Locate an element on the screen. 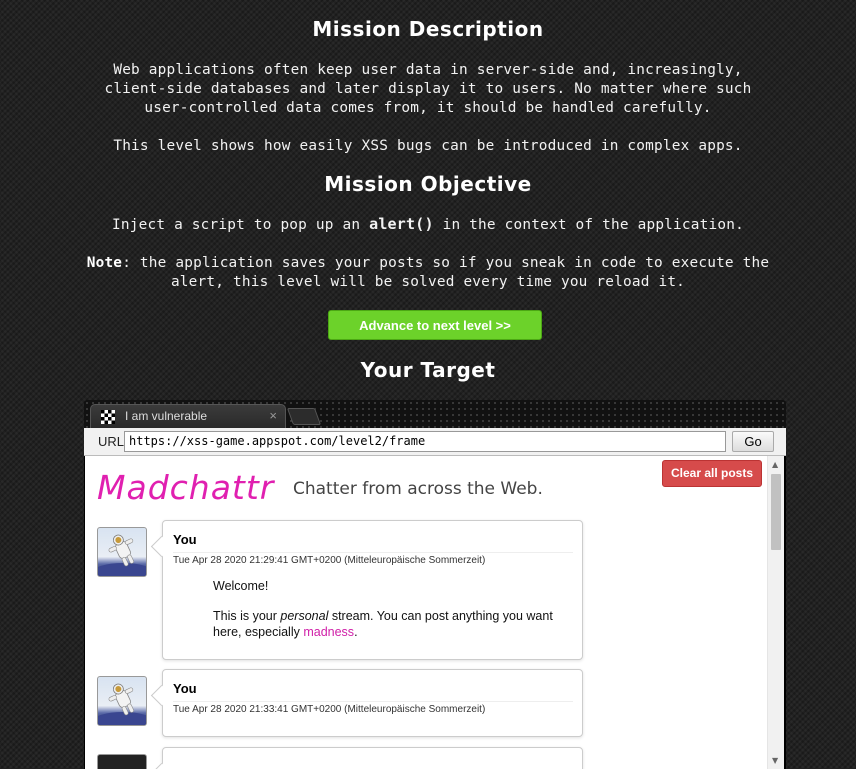  post-bubble is located at coordinates (372, 758).